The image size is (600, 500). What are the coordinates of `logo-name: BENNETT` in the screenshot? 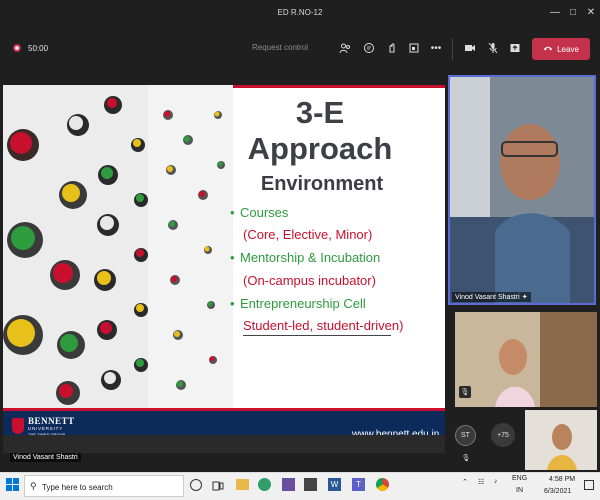 It's located at (51, 421).